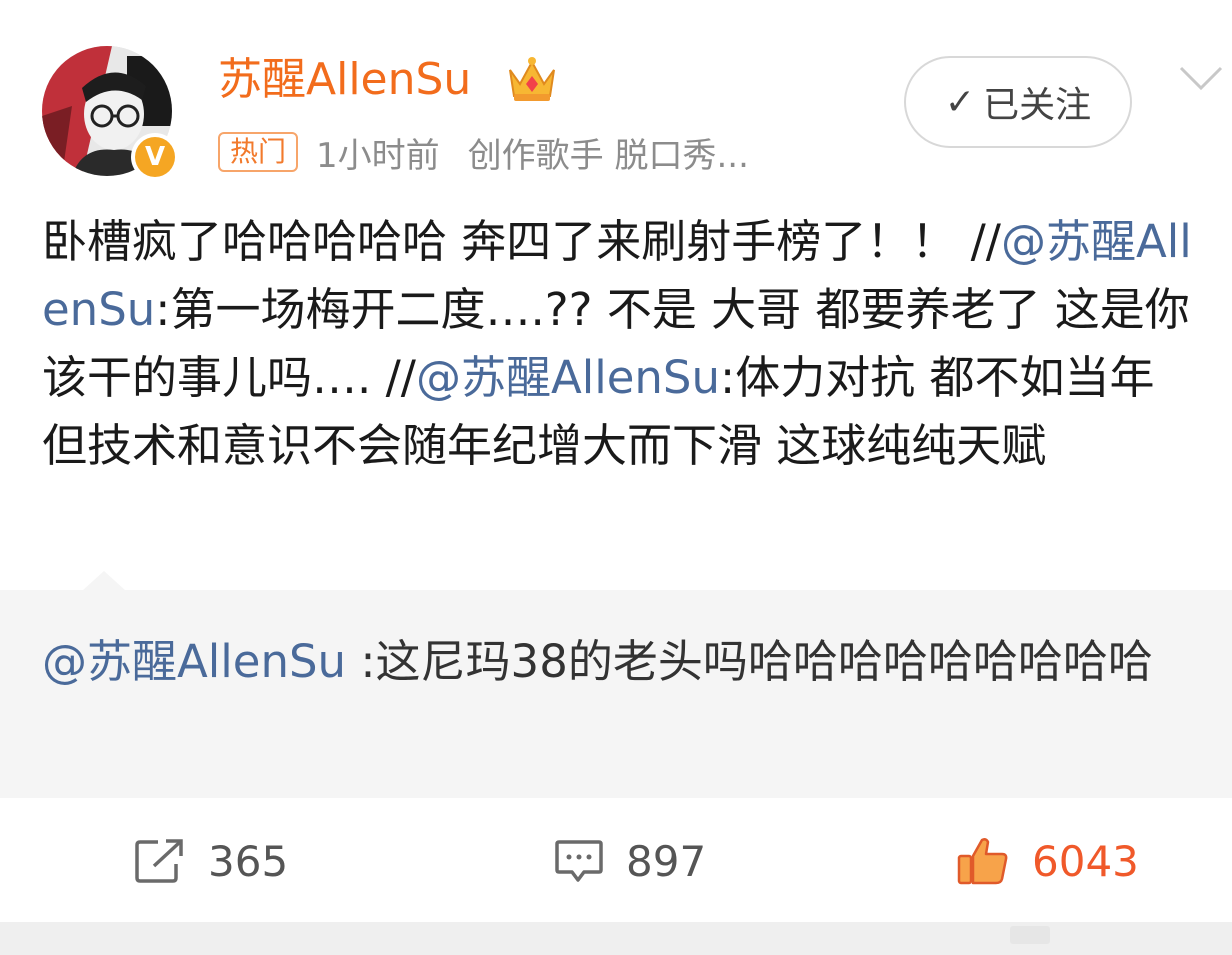 This screenshot has height=955, width=1232. I want to click on follow-button: ✓ 已关注, so click(1018, 102).